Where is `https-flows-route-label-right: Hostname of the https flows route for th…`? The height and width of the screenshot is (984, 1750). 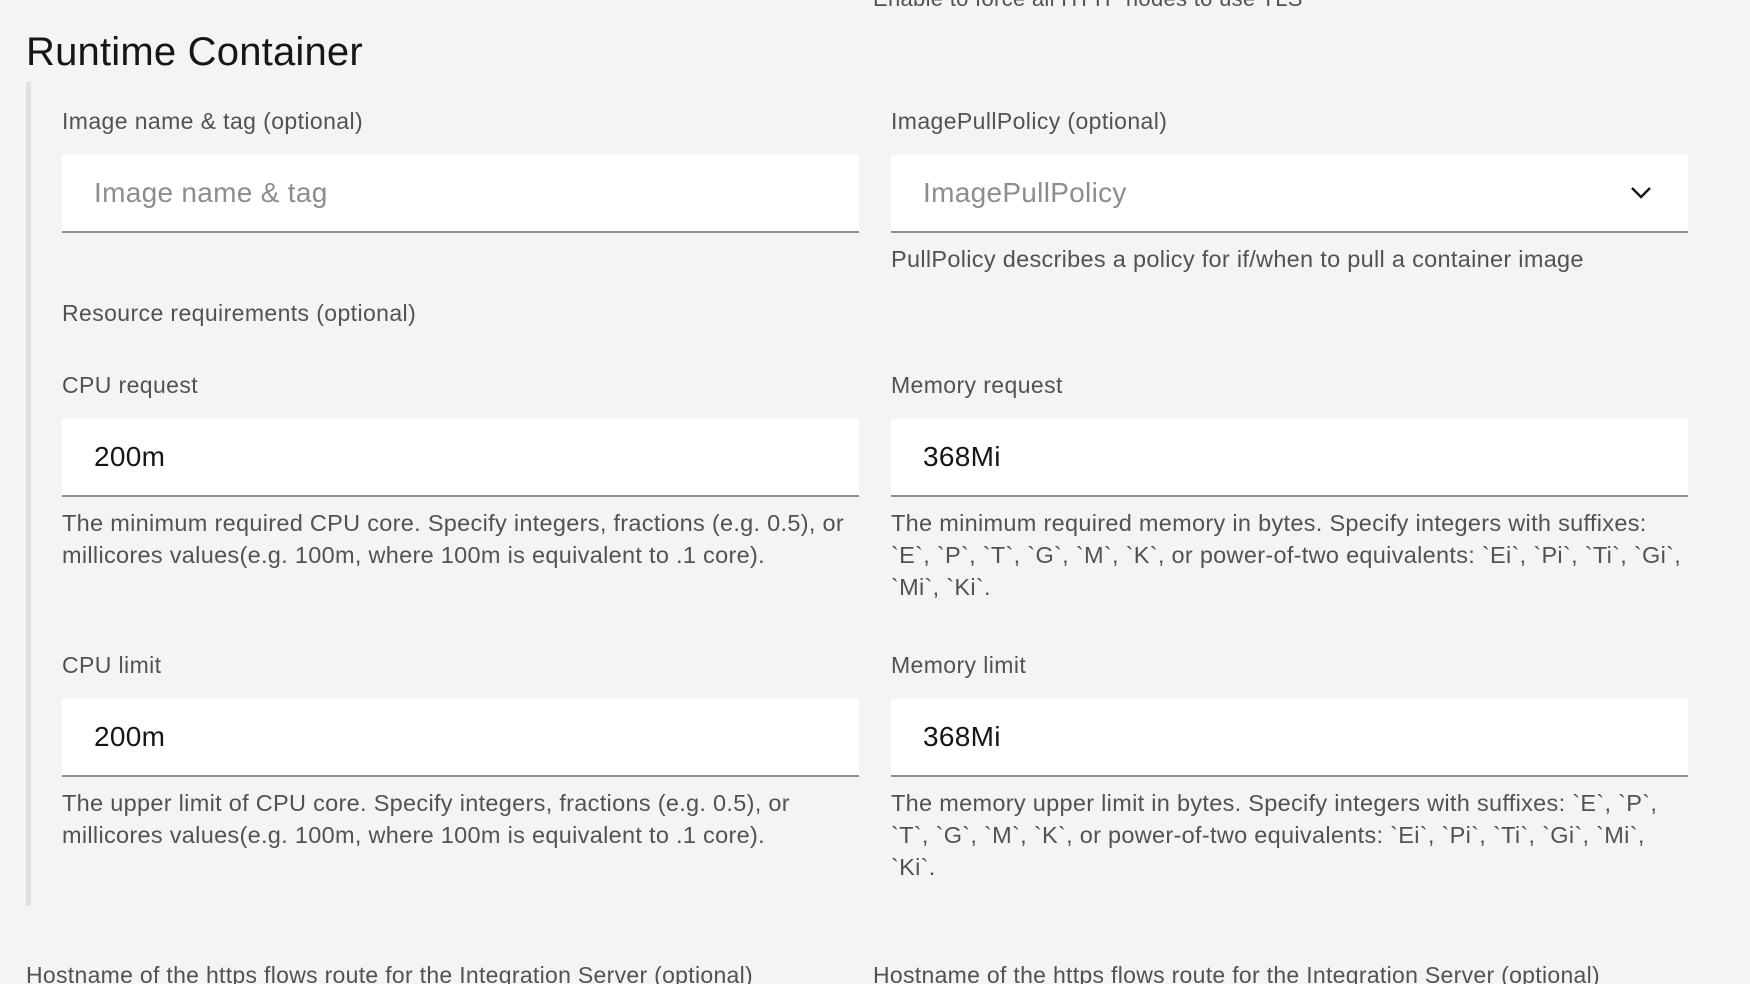
https-flows-route-label-right: Hostname of the https flows route for th… is located at coordinates (1236, 973).